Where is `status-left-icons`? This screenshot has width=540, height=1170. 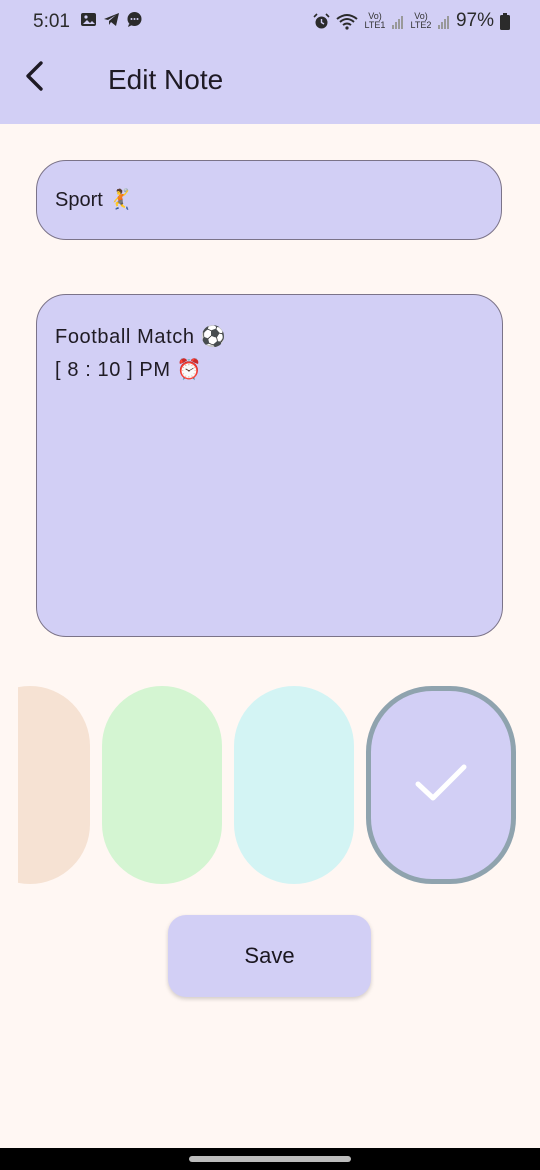
status-left-icons is located at coordinates (111, 19).